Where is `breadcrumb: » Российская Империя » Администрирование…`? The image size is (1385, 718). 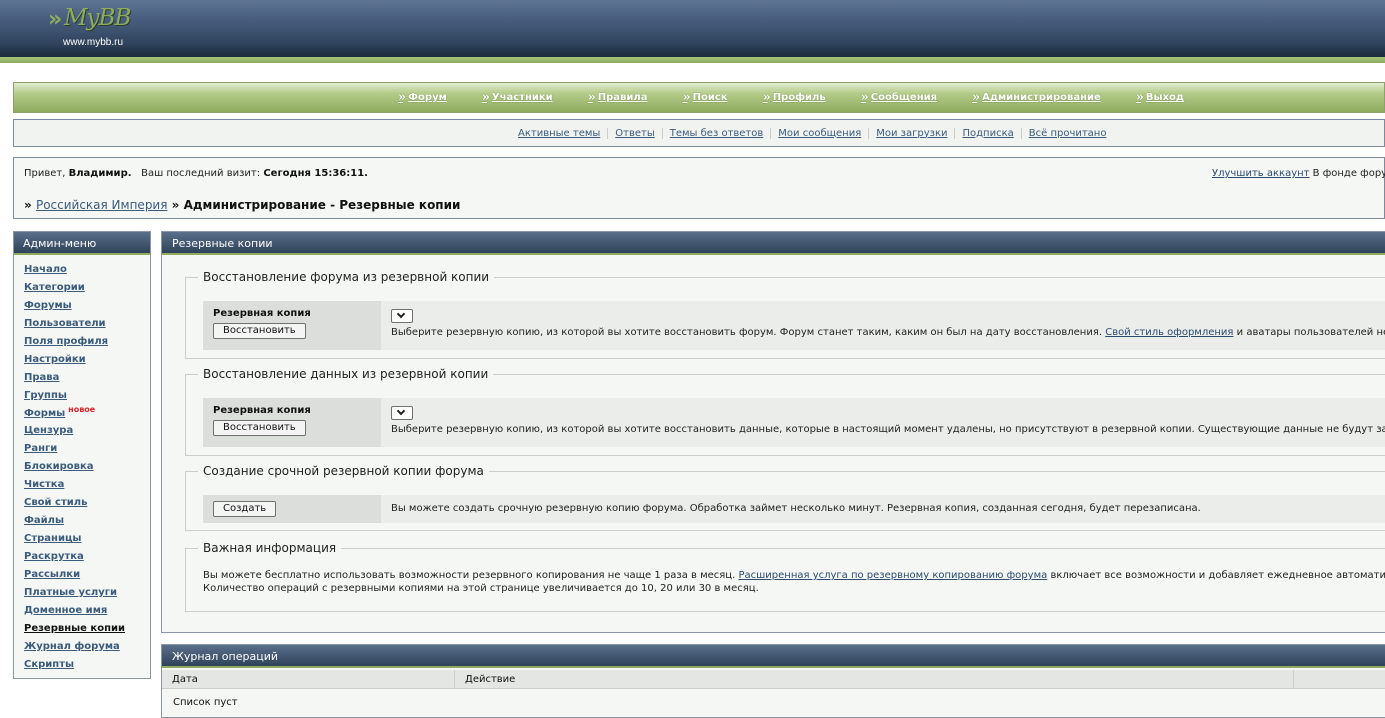
breadcrumb: » Российская Империя » Администрирование… is located at coordinates (242, 205).